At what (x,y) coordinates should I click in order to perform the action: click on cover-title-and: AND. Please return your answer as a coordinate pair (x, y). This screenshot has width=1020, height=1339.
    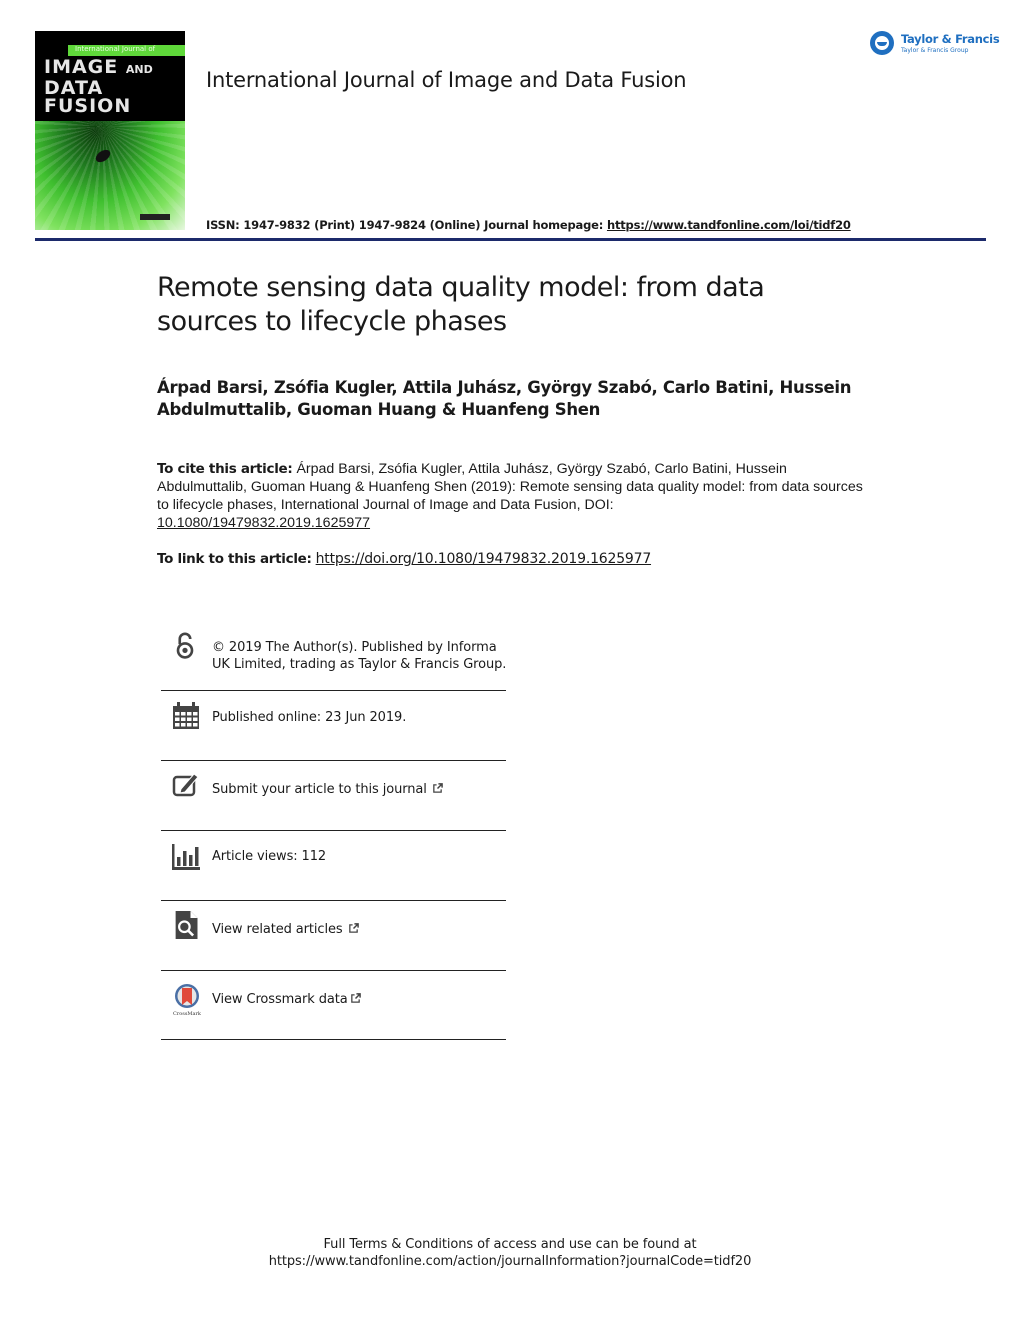
    Looking at the image, I should click on (139, 69).